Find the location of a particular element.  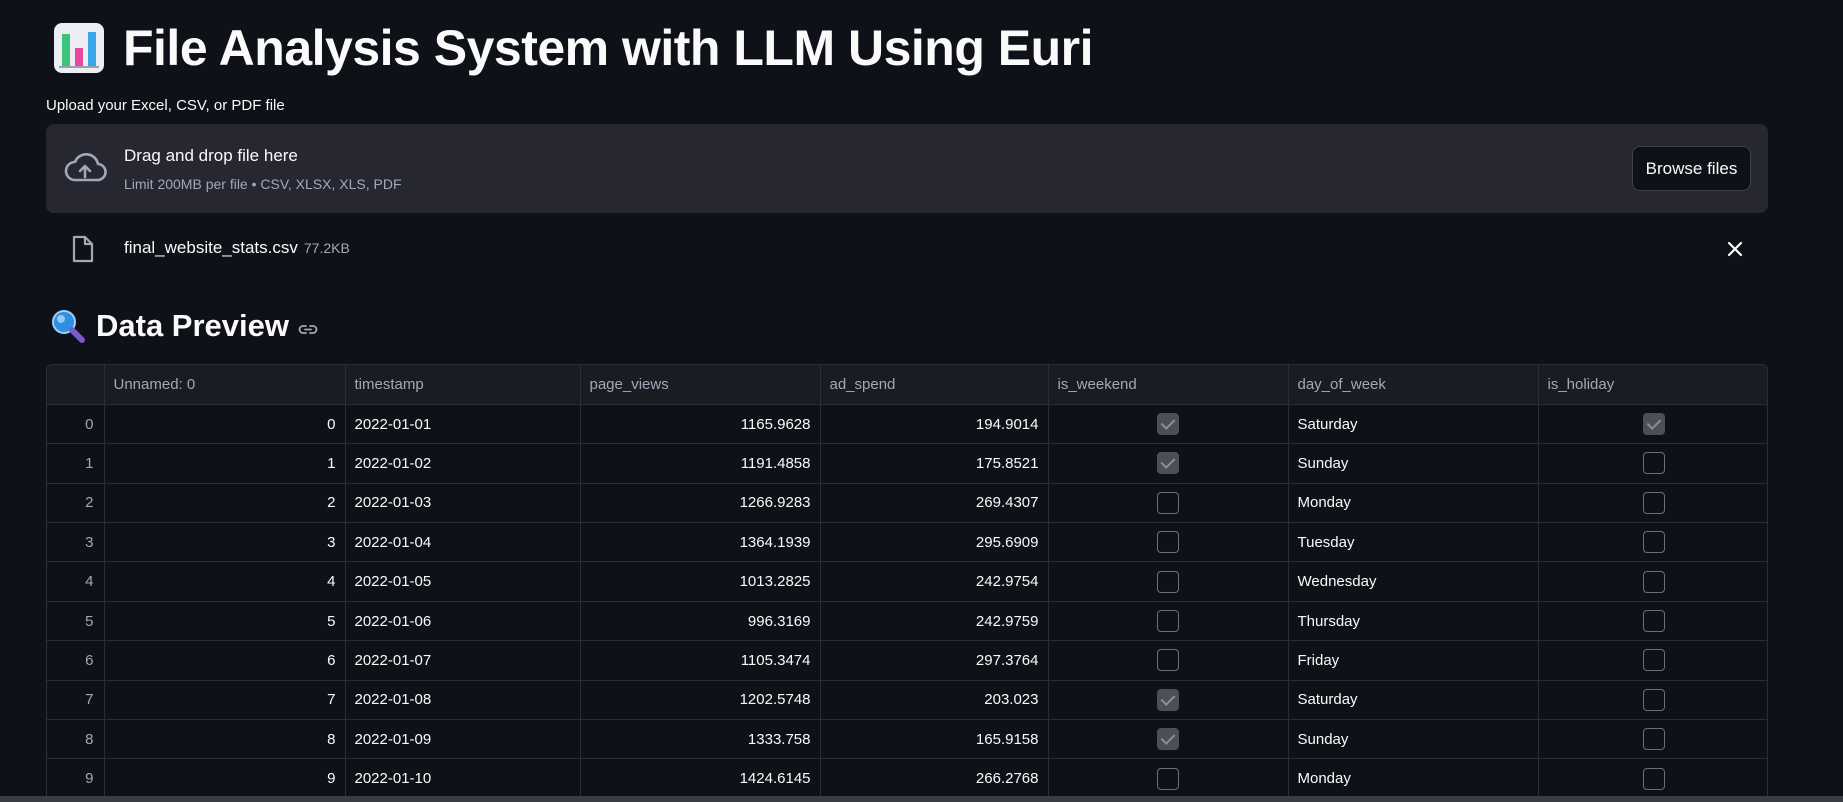

row-index: 3 is located at coordinates (76, 542).